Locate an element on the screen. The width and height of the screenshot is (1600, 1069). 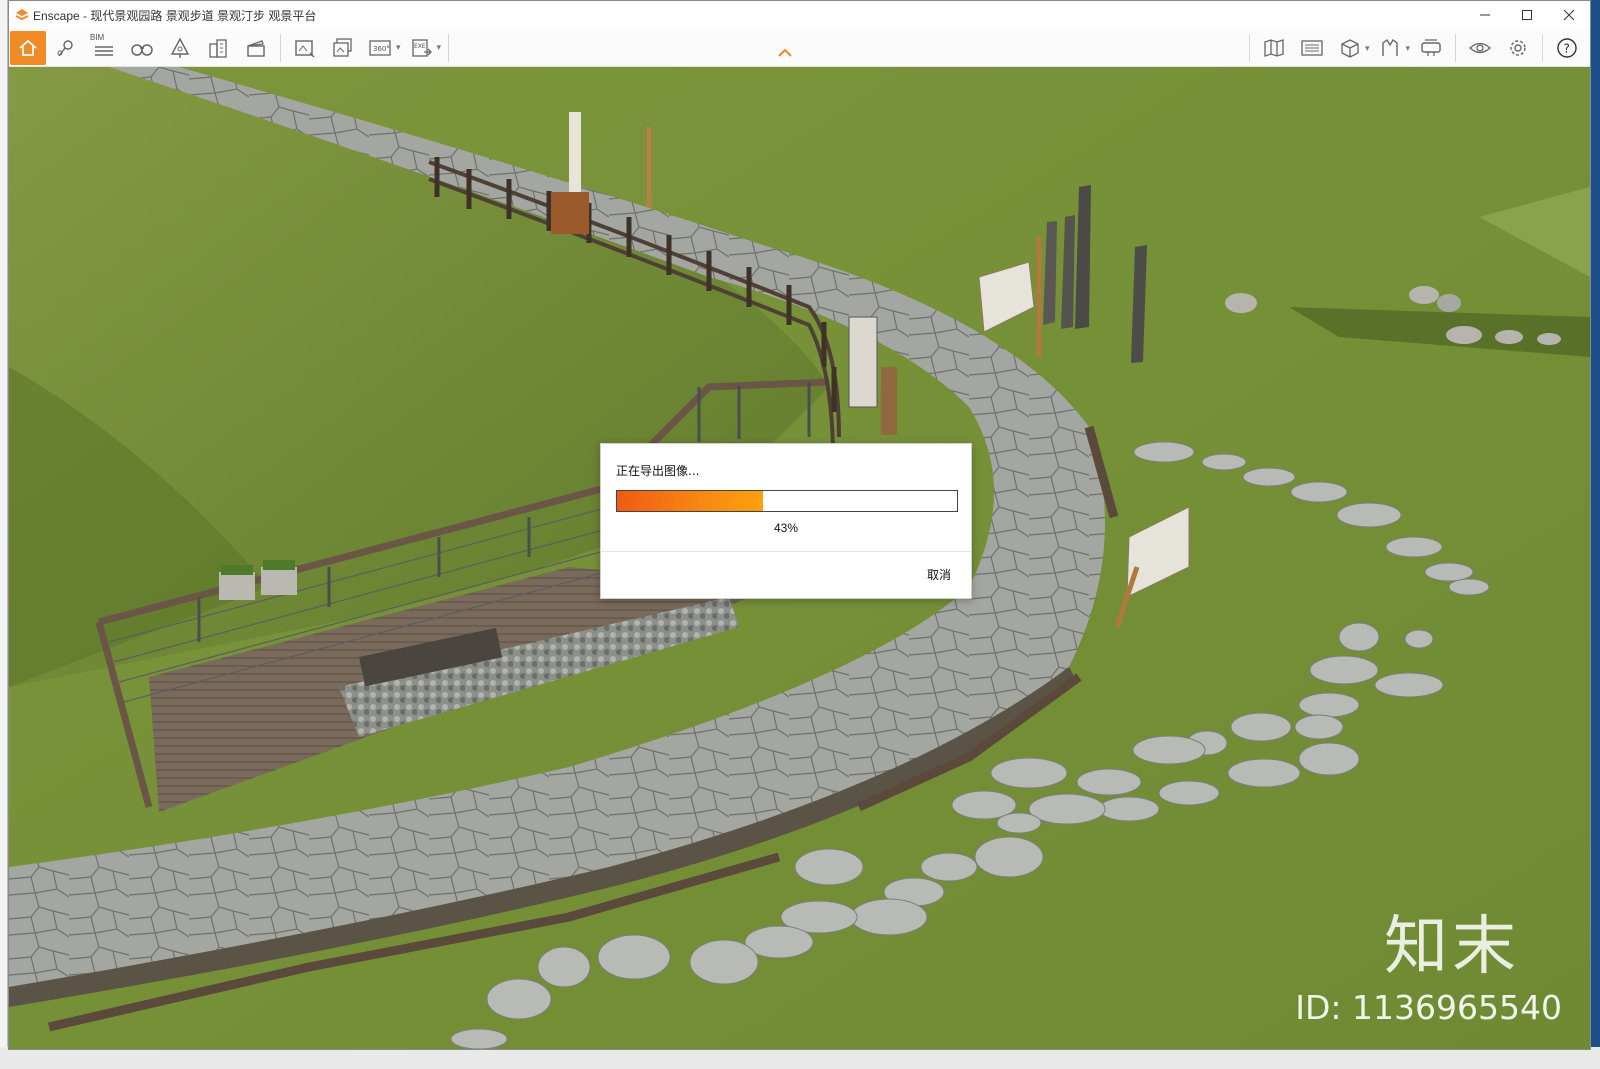
exe-label: EXE is located at coordinates (420, 46).